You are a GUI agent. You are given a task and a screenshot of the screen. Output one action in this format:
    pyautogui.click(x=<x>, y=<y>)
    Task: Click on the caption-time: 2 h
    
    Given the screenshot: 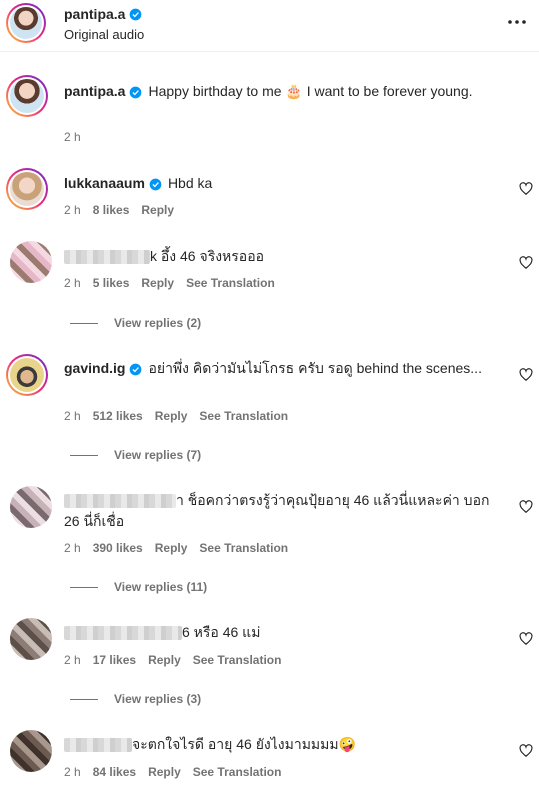 What is the action you would take?
    pyautogui.click(x=72, y=137)
    